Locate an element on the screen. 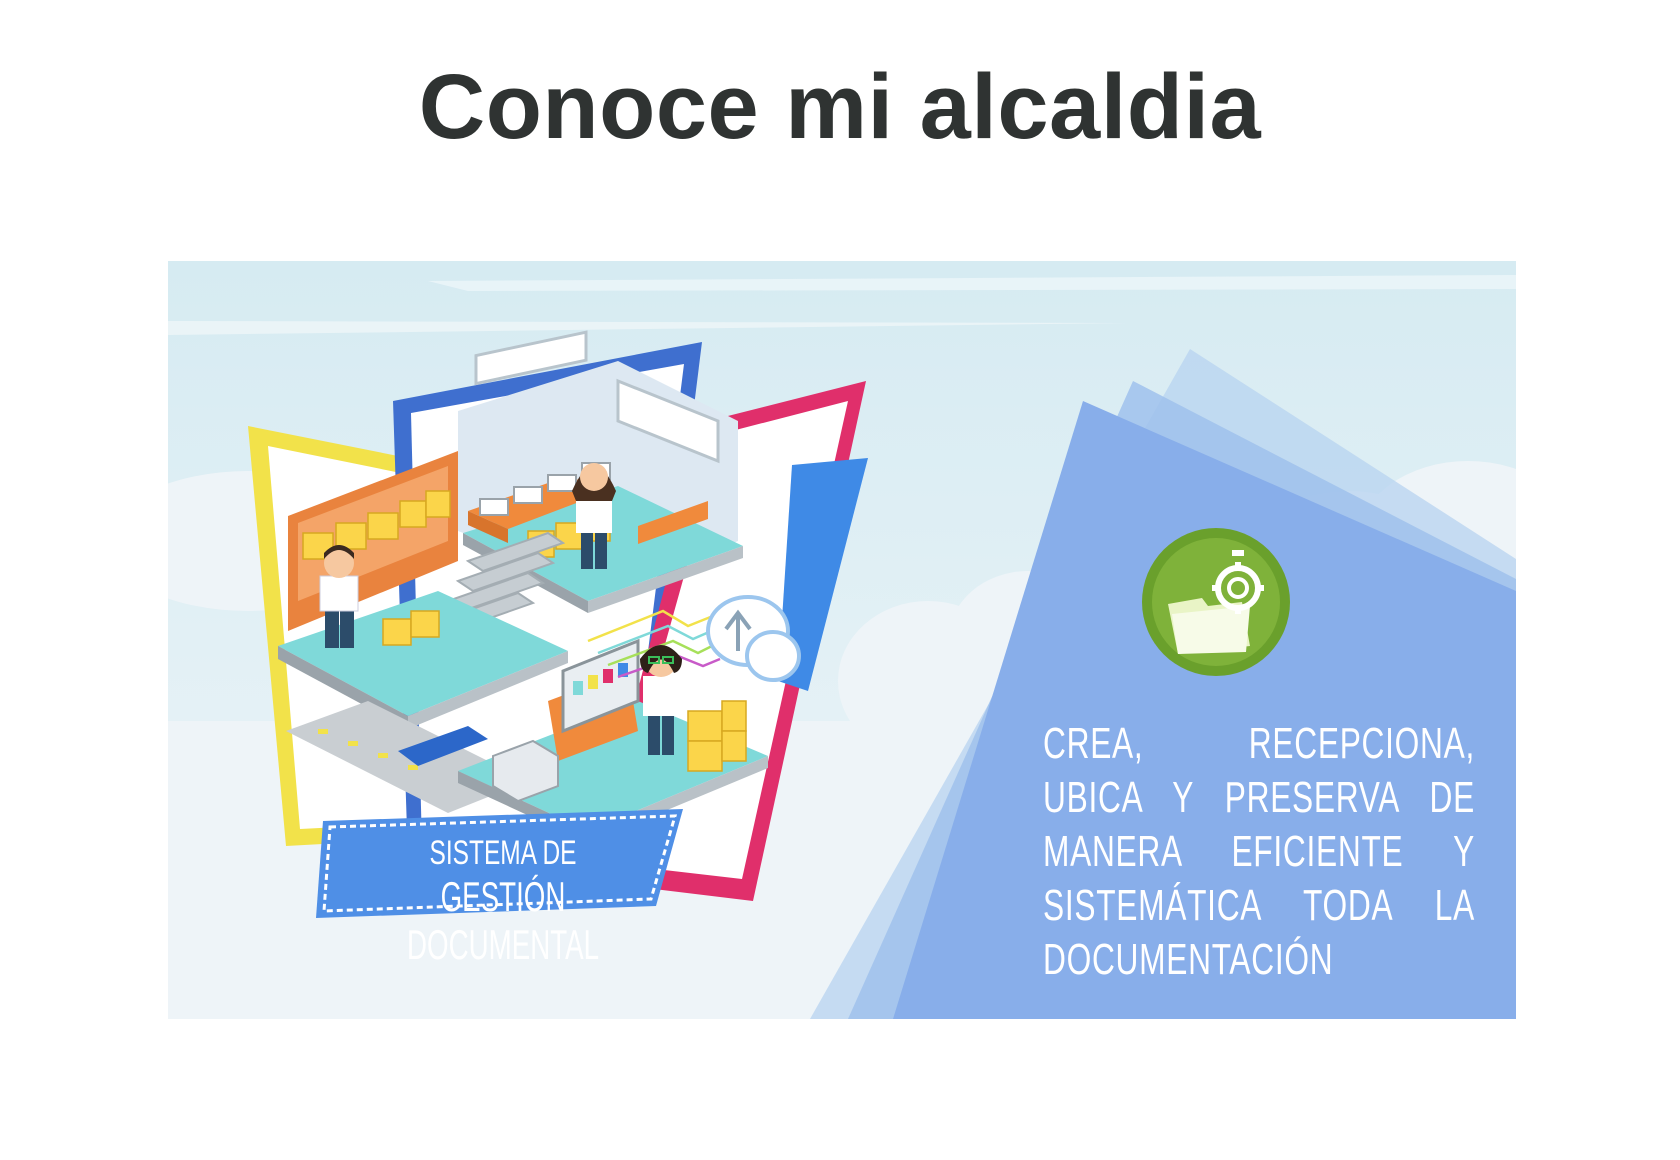  page-title: Conoce mi alcaldia is located at coordinates (840, 107).